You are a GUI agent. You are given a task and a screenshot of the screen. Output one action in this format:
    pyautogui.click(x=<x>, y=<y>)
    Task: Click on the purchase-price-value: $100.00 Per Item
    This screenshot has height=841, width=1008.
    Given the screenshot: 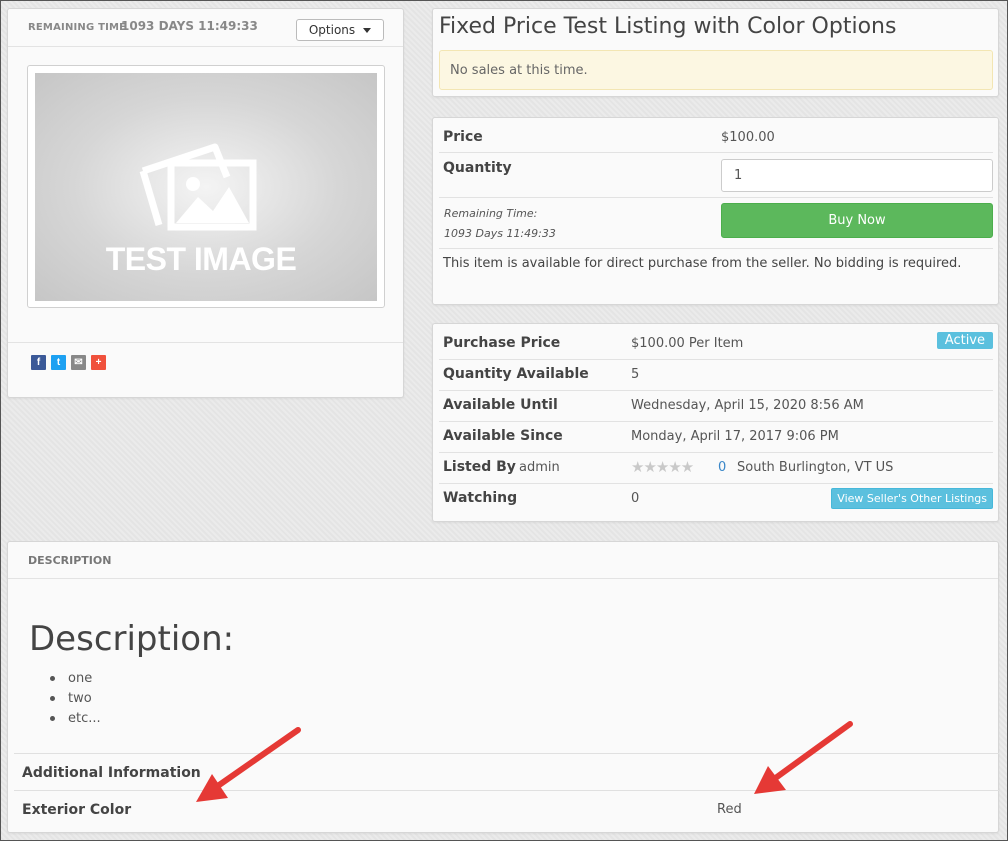 What is the action you would take?
    pyautogui.click(x=687, y=343)
    